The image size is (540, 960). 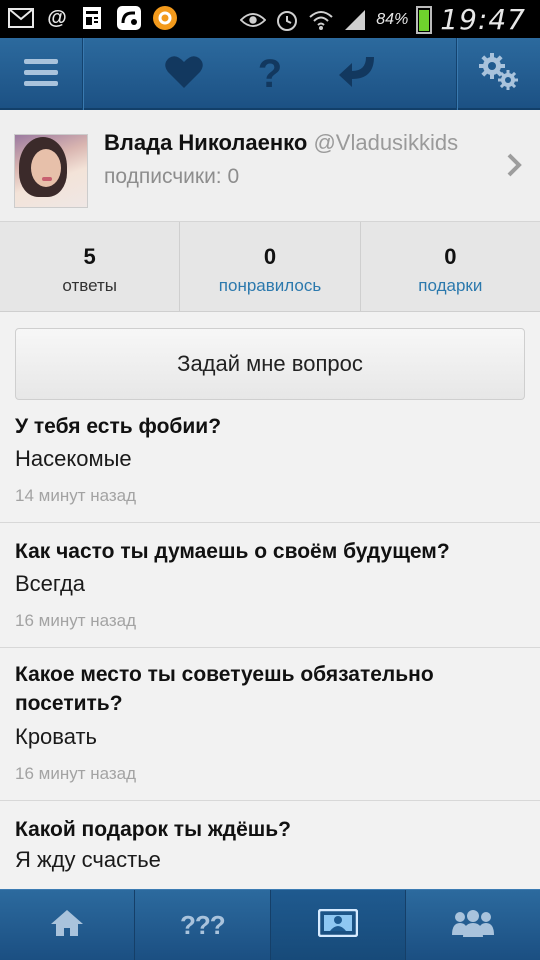 I want to click on app-icon, so click(x=129, y=18).